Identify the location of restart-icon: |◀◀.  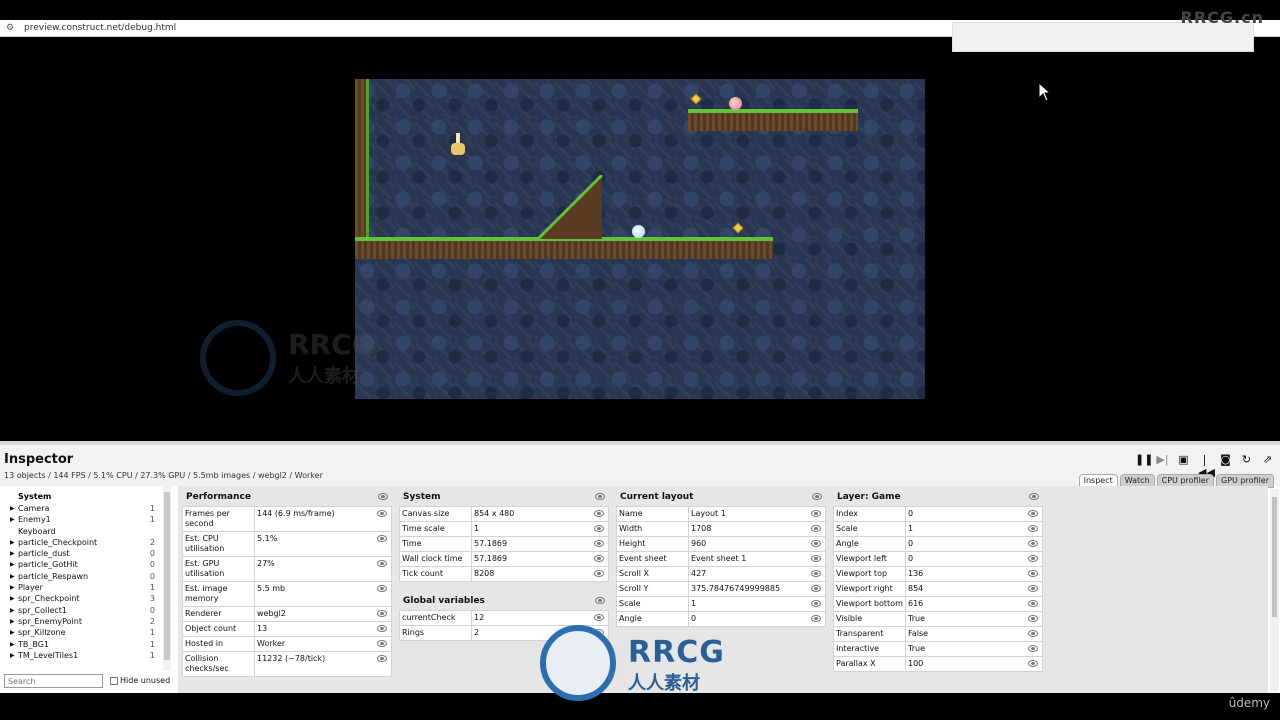
(1206, 466).